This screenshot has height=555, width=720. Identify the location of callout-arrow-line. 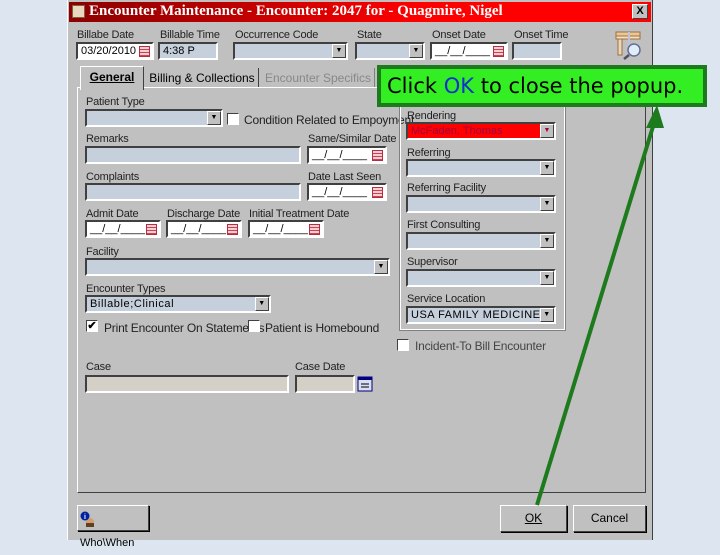
(596, 312).